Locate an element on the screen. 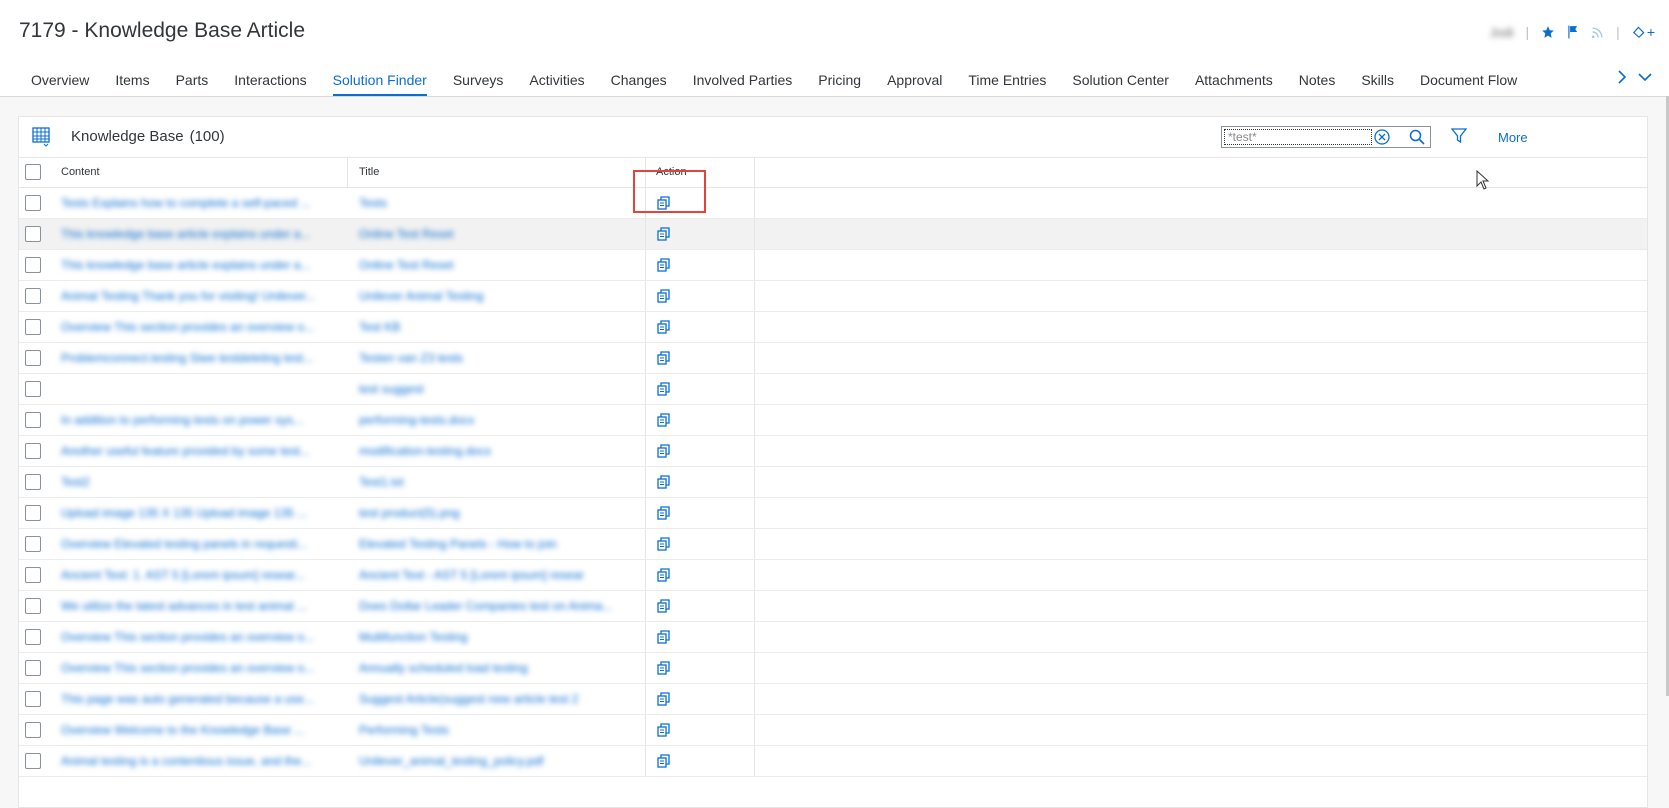 The image size is (1669, 808). tab-overview: Overview is located at coordinates (60, 78).